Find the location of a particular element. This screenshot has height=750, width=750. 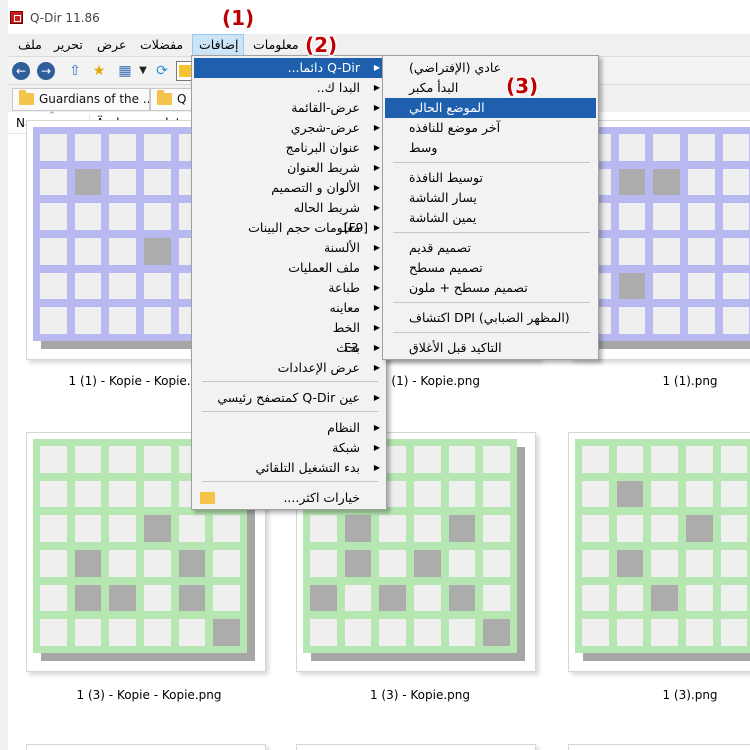

addons-menu-item: عنوان البرنامج ▶ is located at coordinates (289, 148).